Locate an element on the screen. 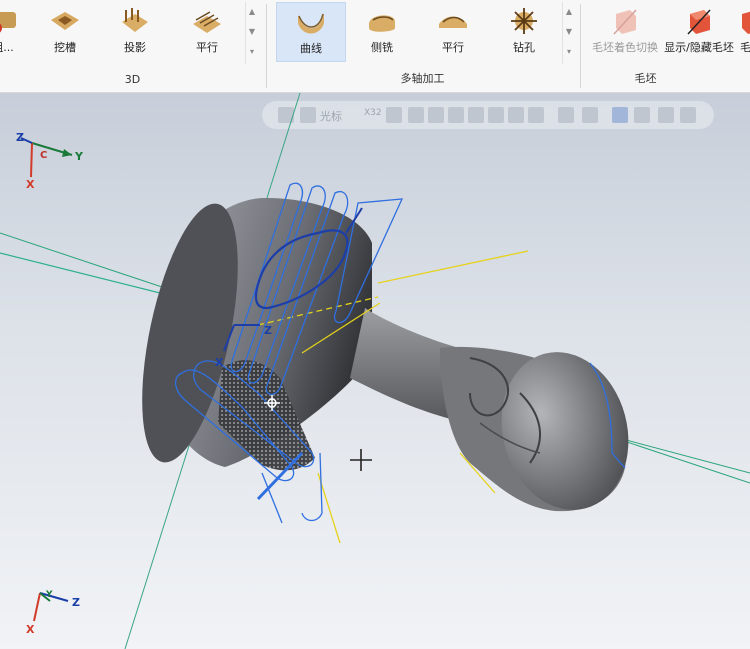 The height and width of the screenshot is (649, 750). stock-icon is located at coordinates (746, 22).